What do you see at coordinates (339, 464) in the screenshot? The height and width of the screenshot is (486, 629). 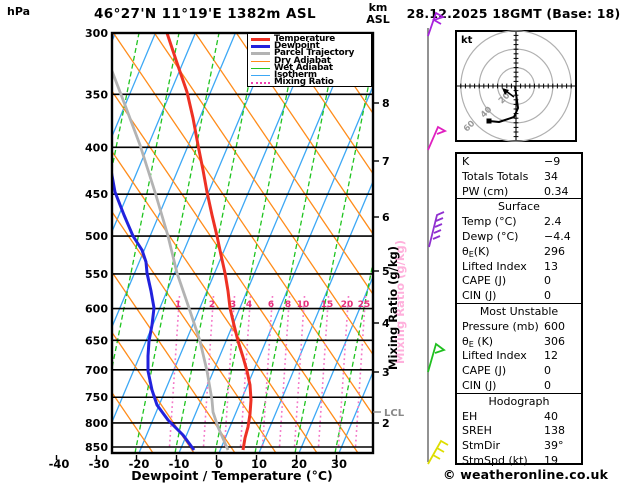 I see `temp-tick-label: 30` at bounding box center [339, 464].